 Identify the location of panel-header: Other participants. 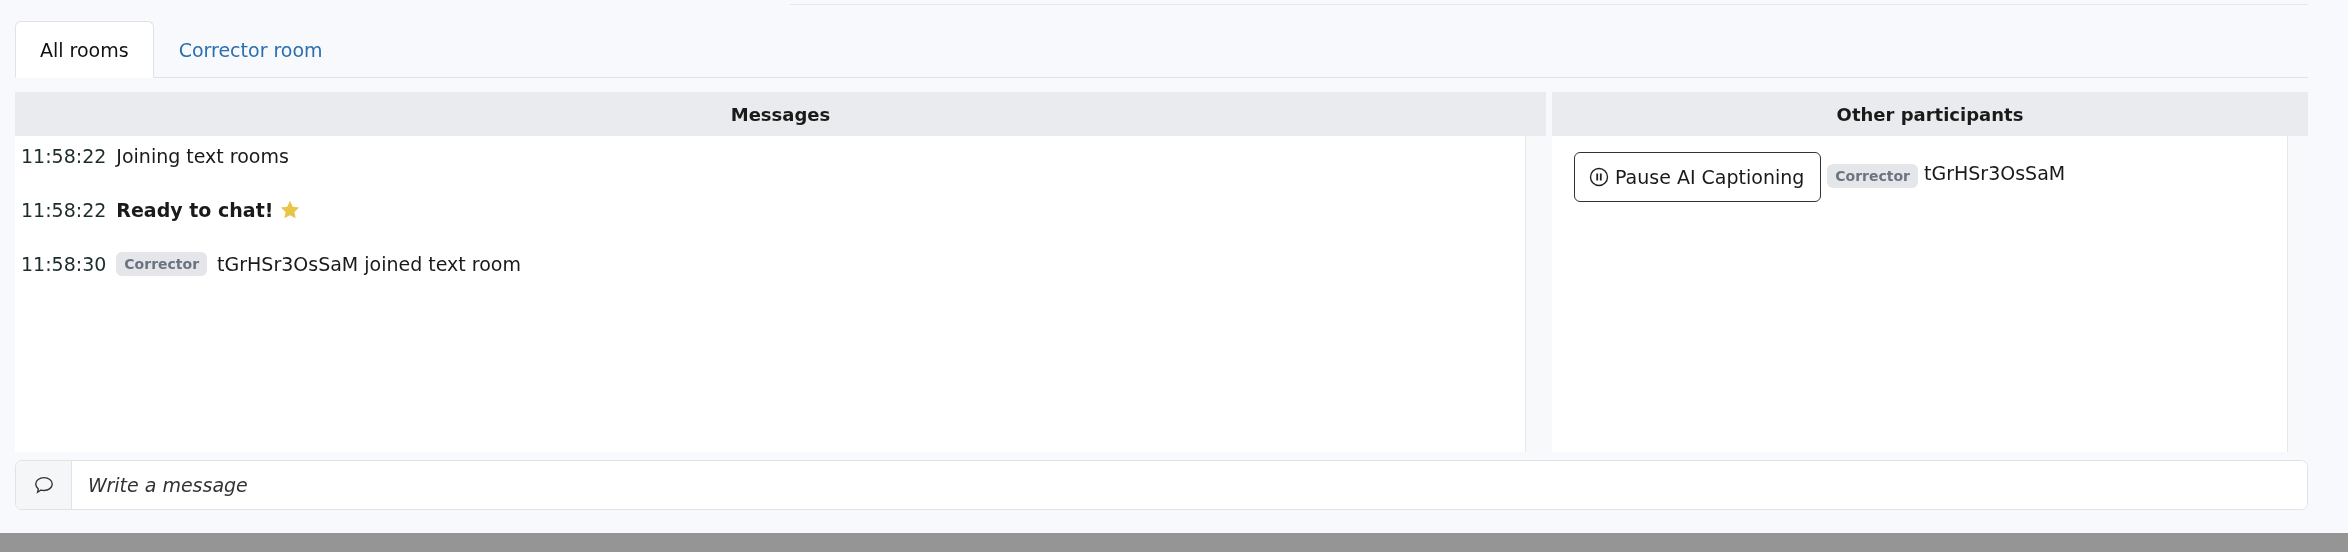
(1930, 114).